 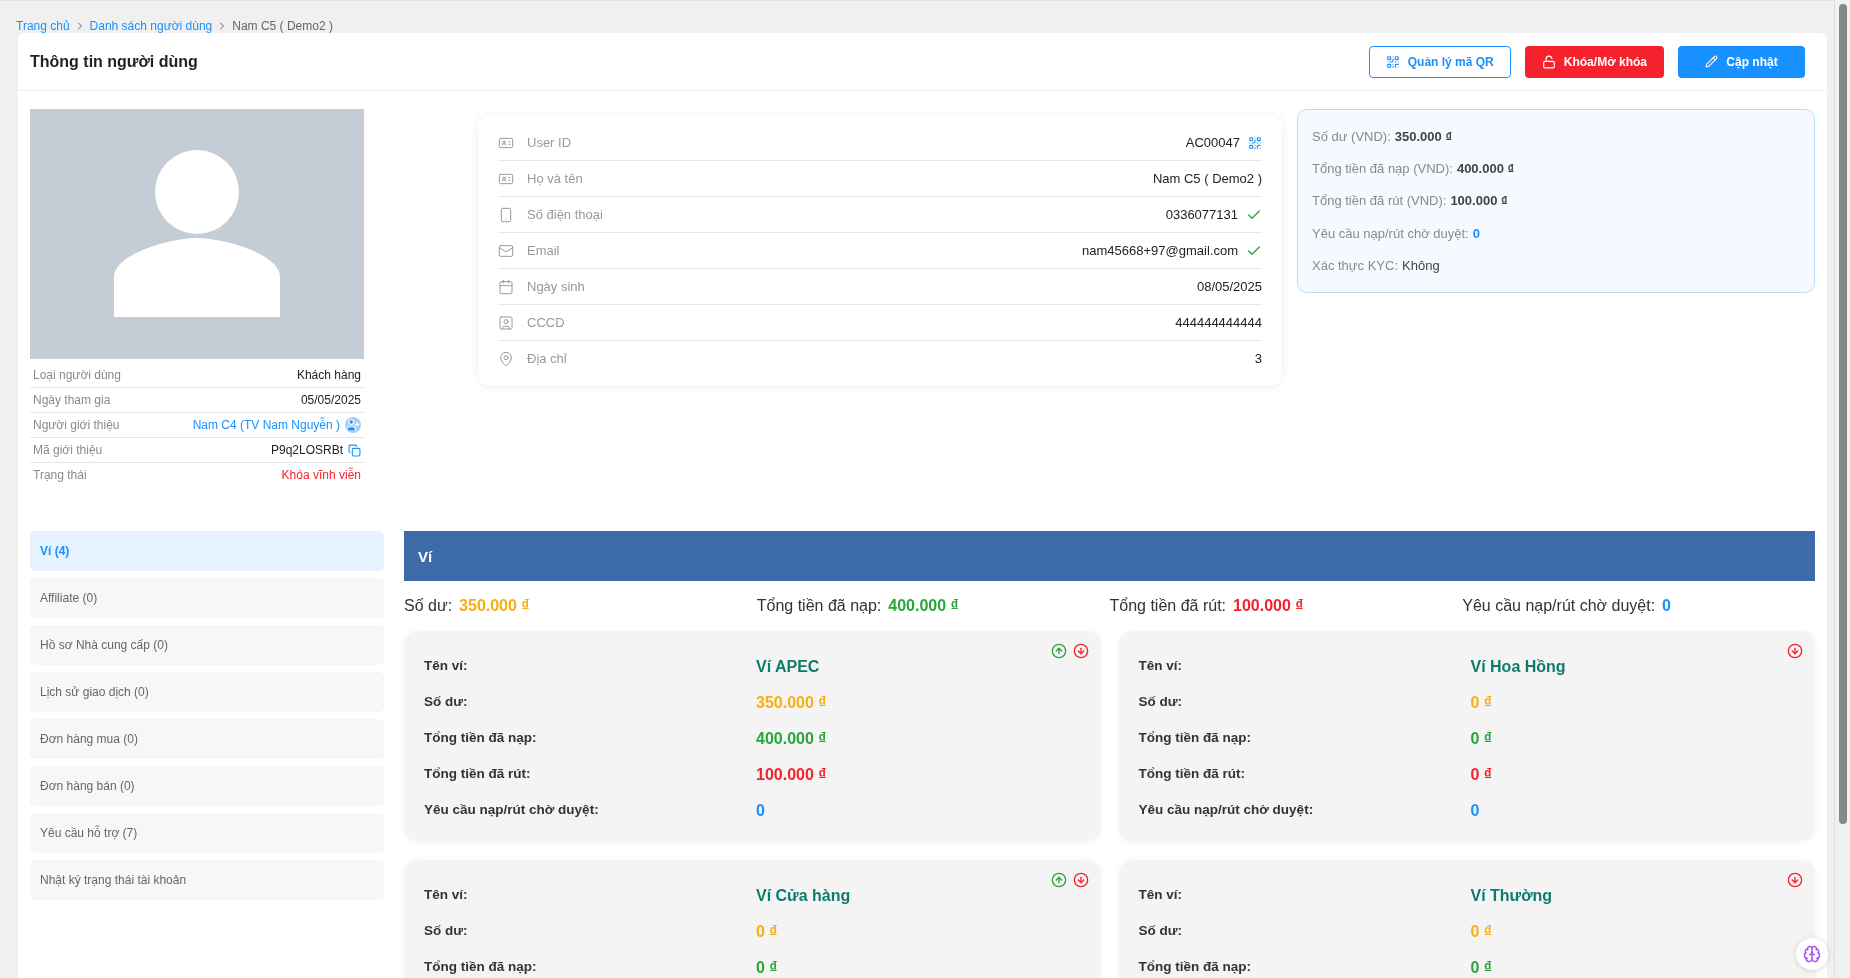 What do you see at coordinates (565, 214) in the screenshot?
I see `field-label: Số điện thoại` at bounding box center [565, 214].